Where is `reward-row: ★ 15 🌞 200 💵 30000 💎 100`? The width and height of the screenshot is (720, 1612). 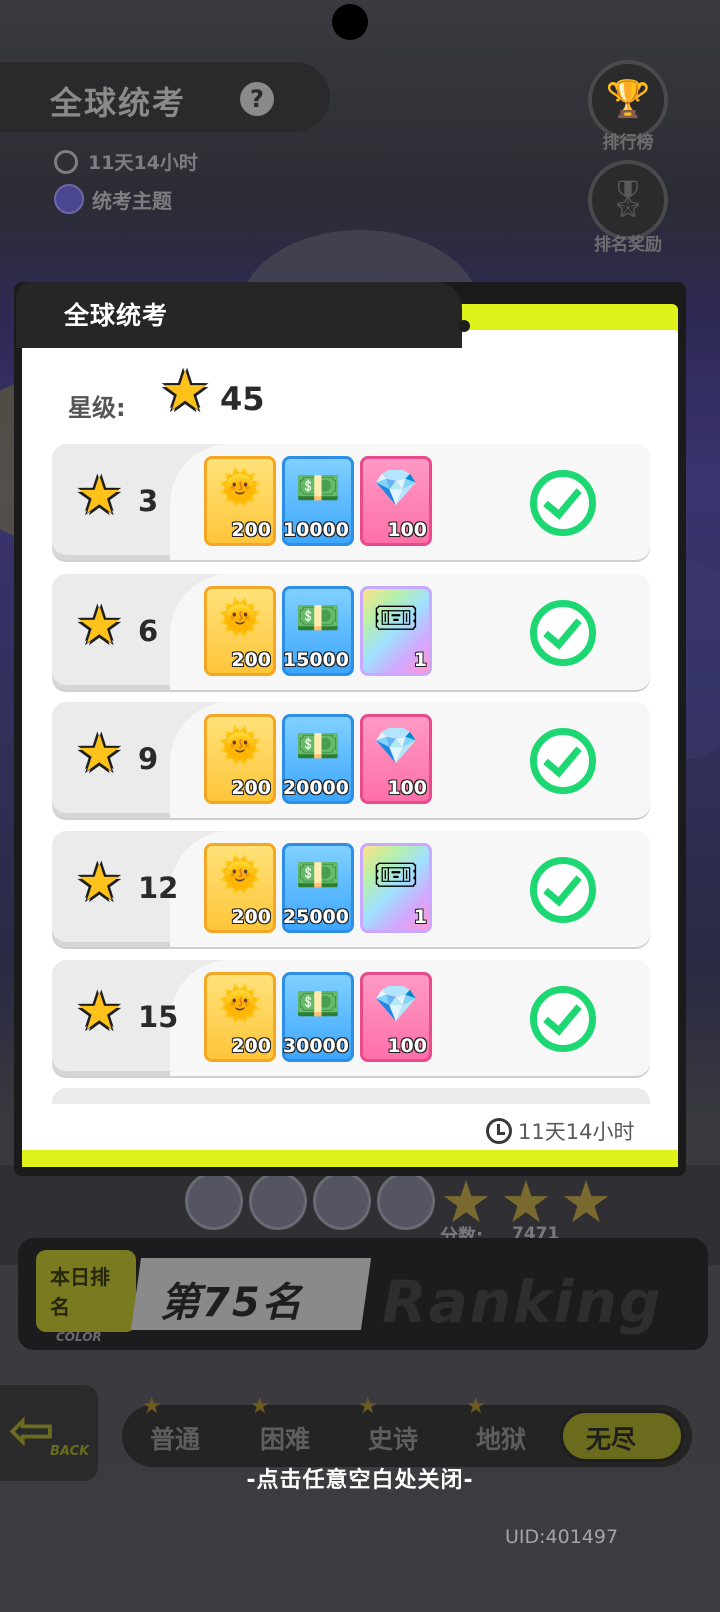
reward-row: ★ 15 🌞 200 💵 30000 💎 100 is located at coordinates (351, 1018).